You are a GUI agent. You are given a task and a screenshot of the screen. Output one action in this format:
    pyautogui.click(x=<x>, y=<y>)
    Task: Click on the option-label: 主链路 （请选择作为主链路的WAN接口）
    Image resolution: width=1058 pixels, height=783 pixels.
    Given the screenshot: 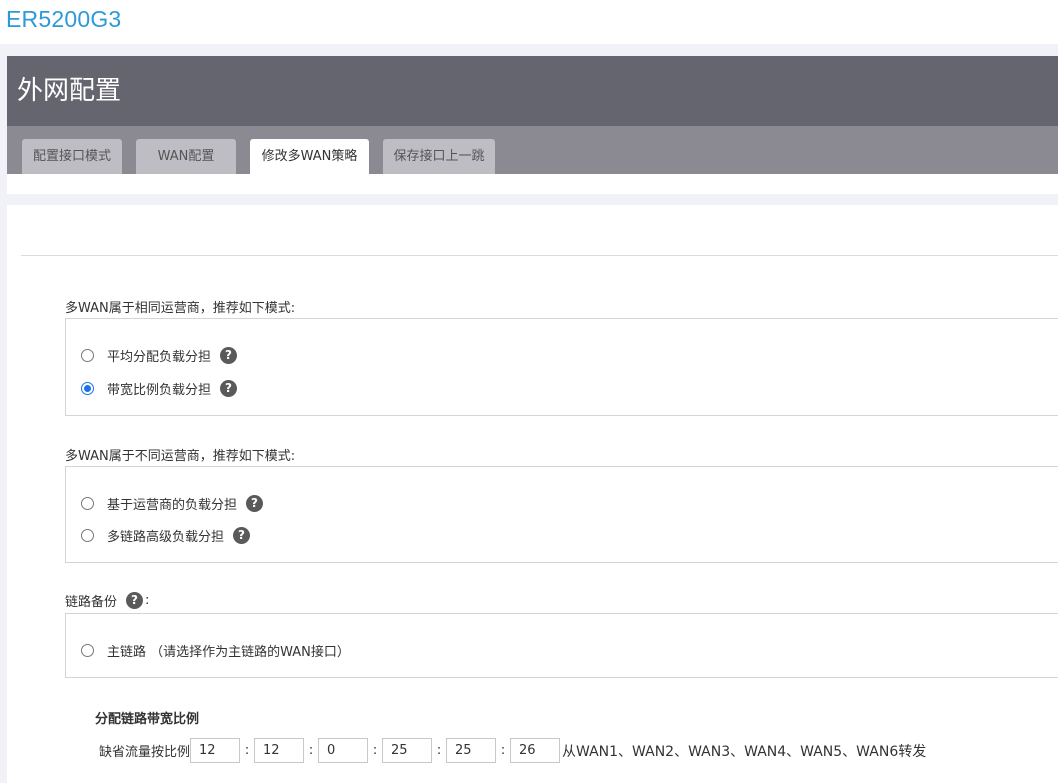 What is the action you would take?
    pyautogui.click(x=228, y=652)
    